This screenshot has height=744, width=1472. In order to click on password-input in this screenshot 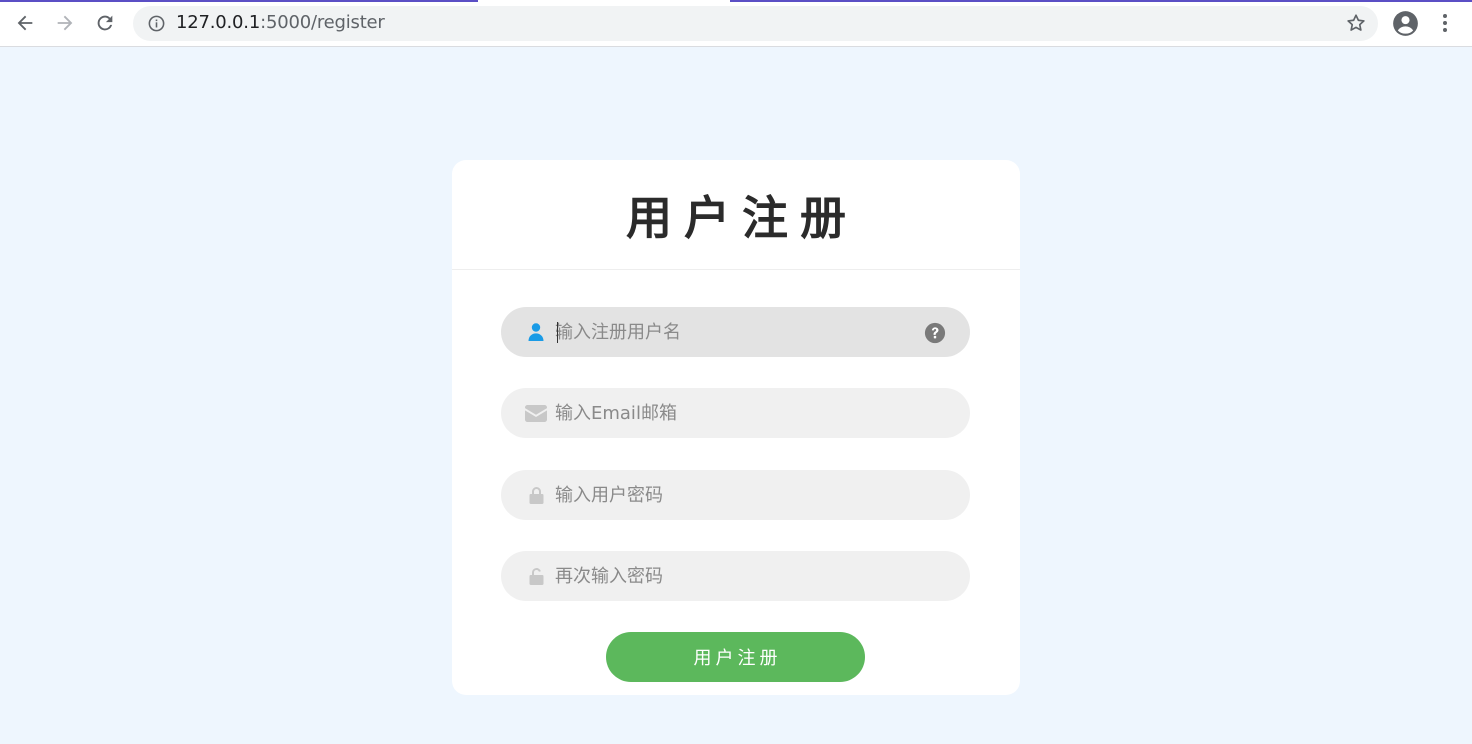, I will do `click(735, 495)`.